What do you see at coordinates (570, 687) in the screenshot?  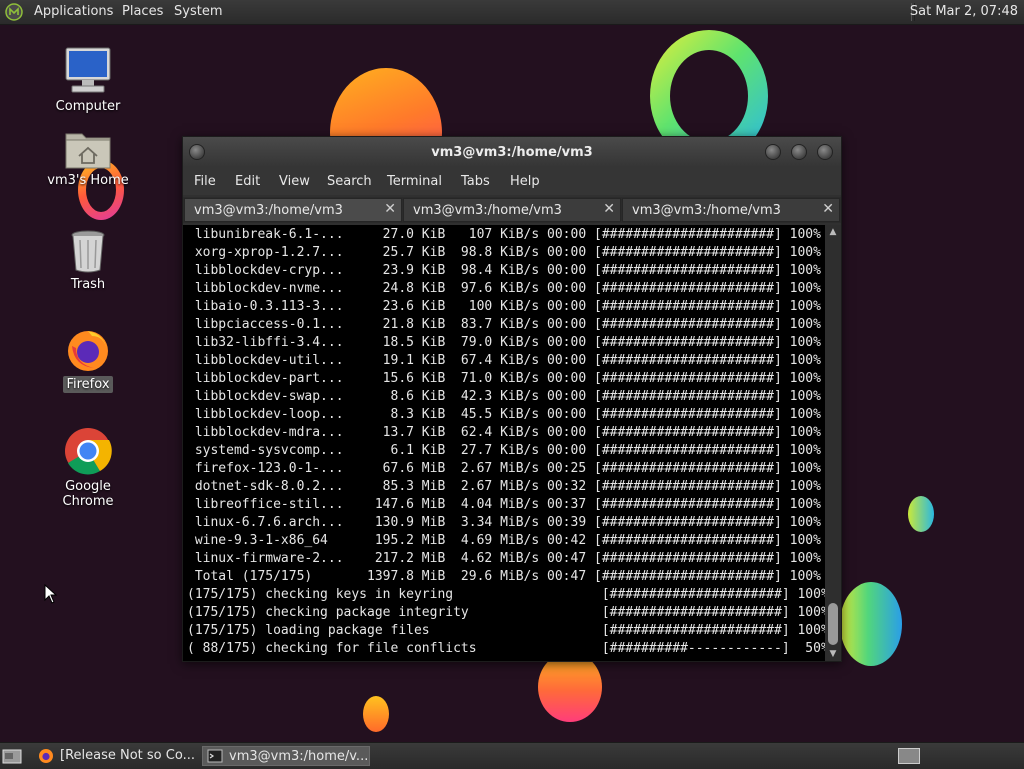 I see `wallpaper-bottom-blob` at bounding box center [570, 687].